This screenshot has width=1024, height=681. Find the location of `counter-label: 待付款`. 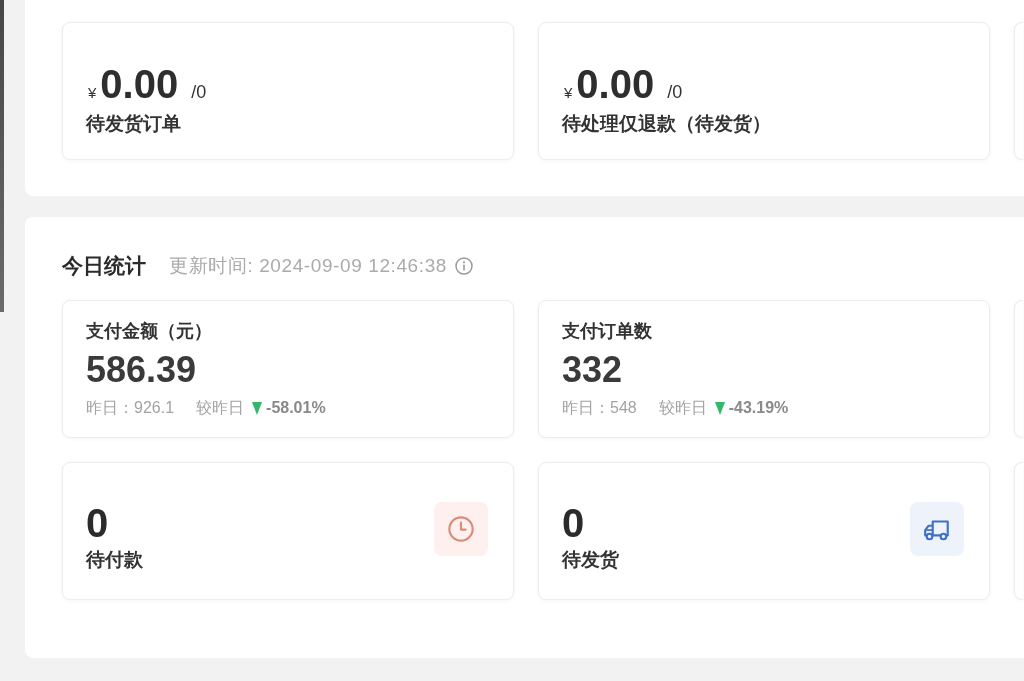

counter-label: 待付款 is located at coordinates (114, 560).